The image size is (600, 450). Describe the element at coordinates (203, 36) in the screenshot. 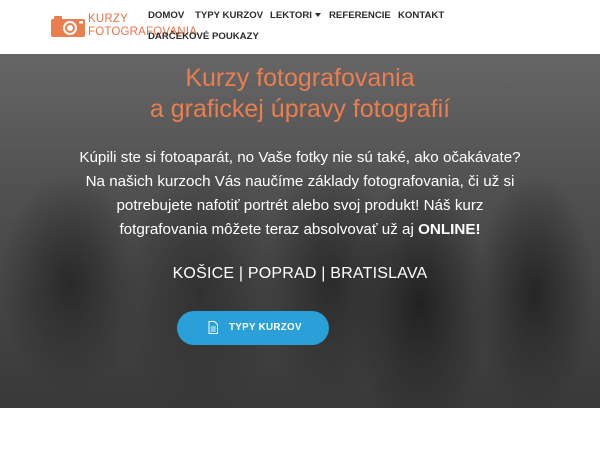

I see `nav-item-darcekove-poukazy: DARČEKOVÉ POUKAZY` at that location.